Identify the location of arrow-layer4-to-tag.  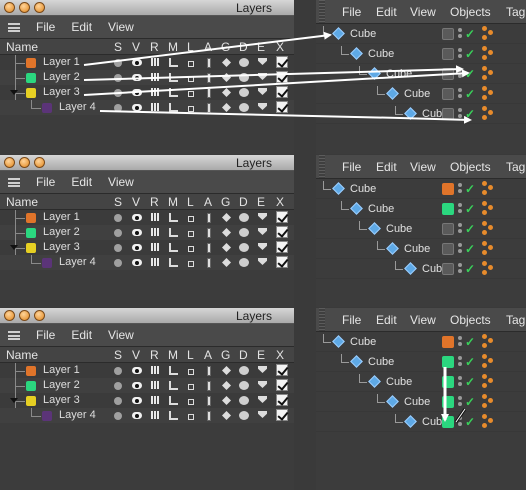
(285, 117).